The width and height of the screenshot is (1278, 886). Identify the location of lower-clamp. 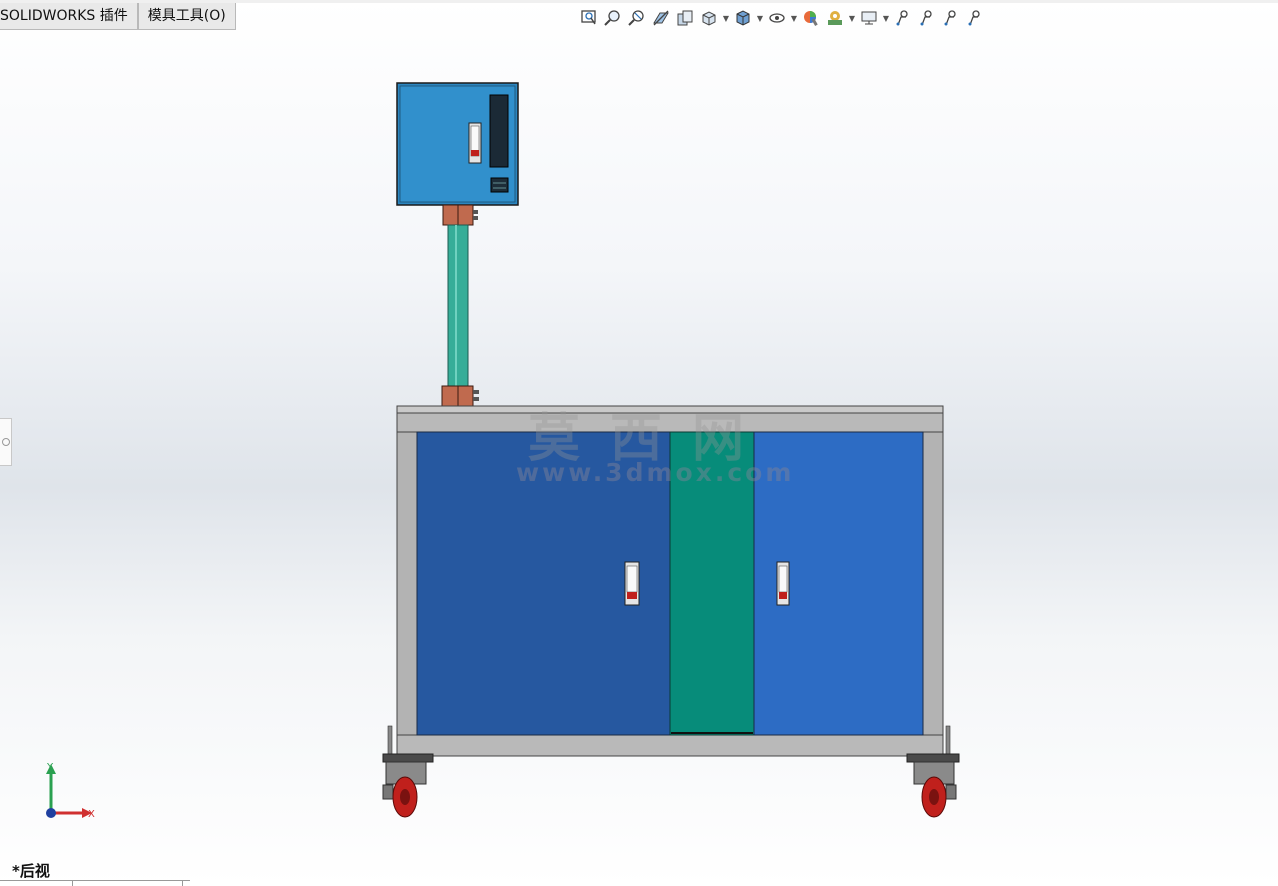
(460, 396).